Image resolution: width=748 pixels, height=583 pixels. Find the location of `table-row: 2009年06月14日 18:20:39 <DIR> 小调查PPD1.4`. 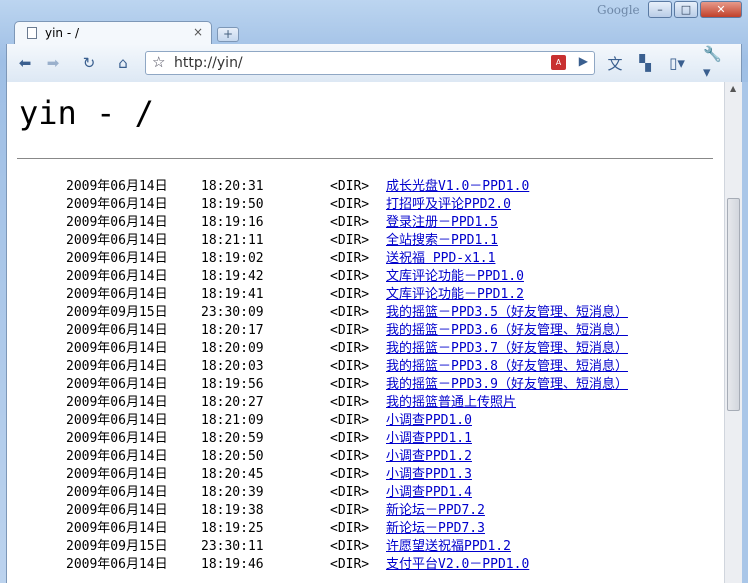

table-row: 2009年06月14日 18:20:39 <DIR> 小调查PPD1.4 is located at coordinates (386, 493).